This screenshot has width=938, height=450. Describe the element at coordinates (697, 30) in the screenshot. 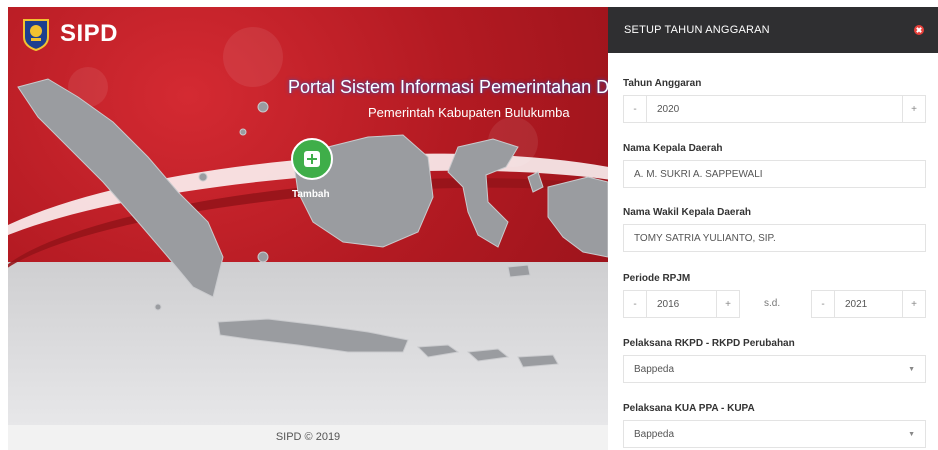

I see `panel-title: SETUP TAHUN ANGGARAN` at that location.